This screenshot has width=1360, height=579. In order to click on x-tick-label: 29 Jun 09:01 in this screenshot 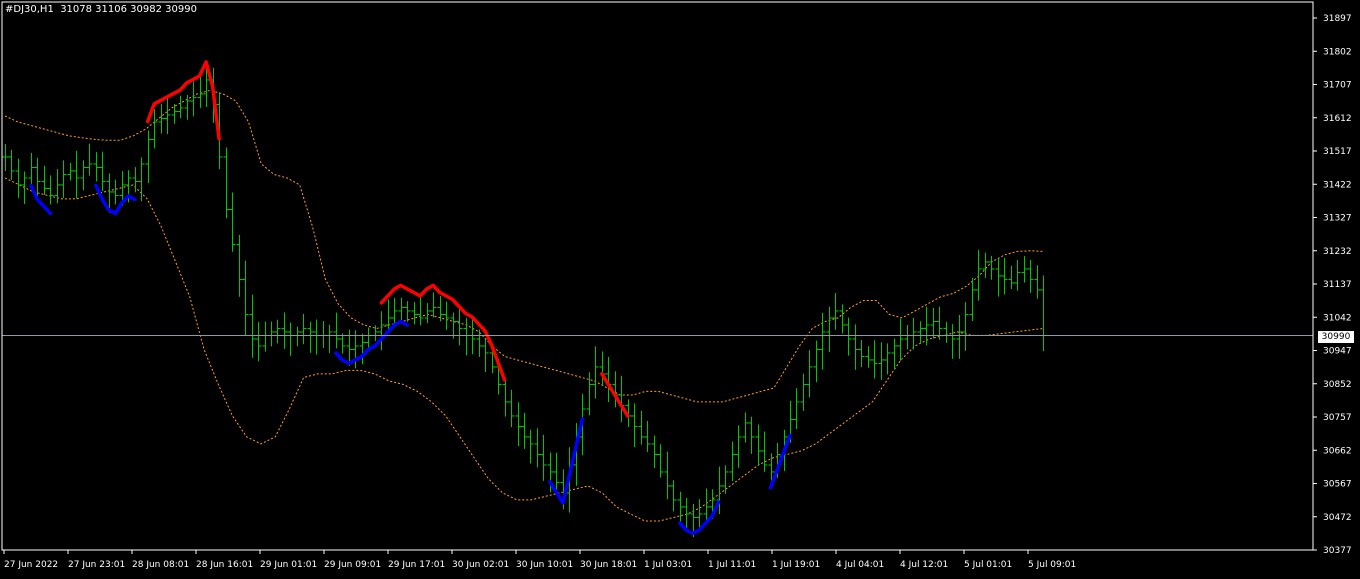, I will do `click(352, 565)`.